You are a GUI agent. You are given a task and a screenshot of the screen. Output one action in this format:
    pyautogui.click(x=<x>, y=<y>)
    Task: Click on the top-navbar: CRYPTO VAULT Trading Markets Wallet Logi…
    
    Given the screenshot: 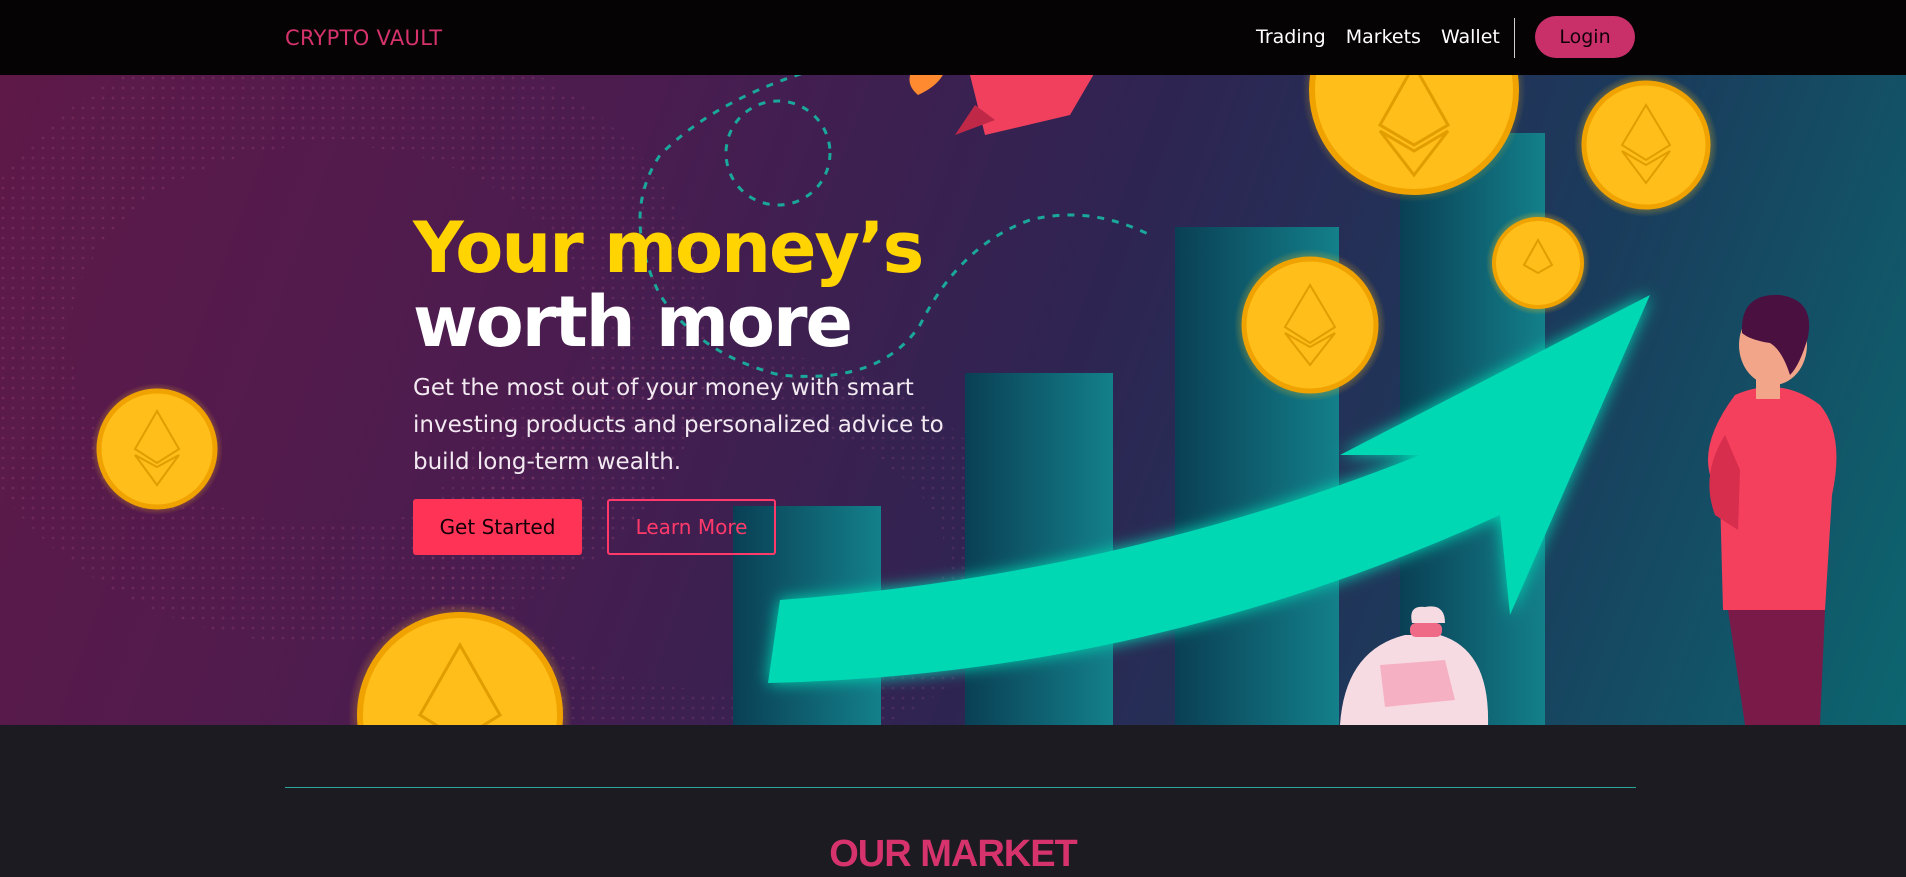 What is the action you would take?
    pyautogui.click(x=953, y=37)
    